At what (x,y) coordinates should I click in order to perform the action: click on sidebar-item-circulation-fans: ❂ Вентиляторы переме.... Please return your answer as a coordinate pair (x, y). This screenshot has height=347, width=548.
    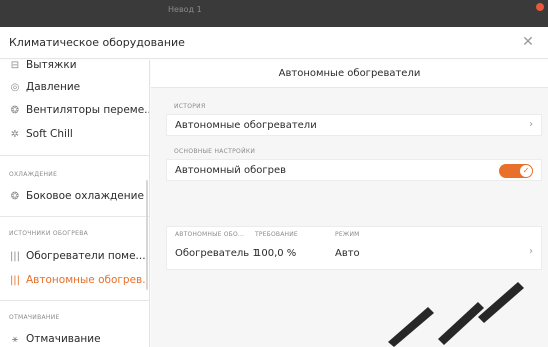
    Looking at the image, I should click on (75, 110).